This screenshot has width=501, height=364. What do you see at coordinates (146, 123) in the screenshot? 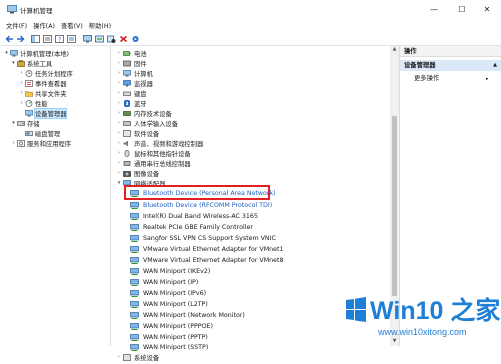
I see `device-category-hid: › 人体学输入设备` at bounding box center [146, 123].